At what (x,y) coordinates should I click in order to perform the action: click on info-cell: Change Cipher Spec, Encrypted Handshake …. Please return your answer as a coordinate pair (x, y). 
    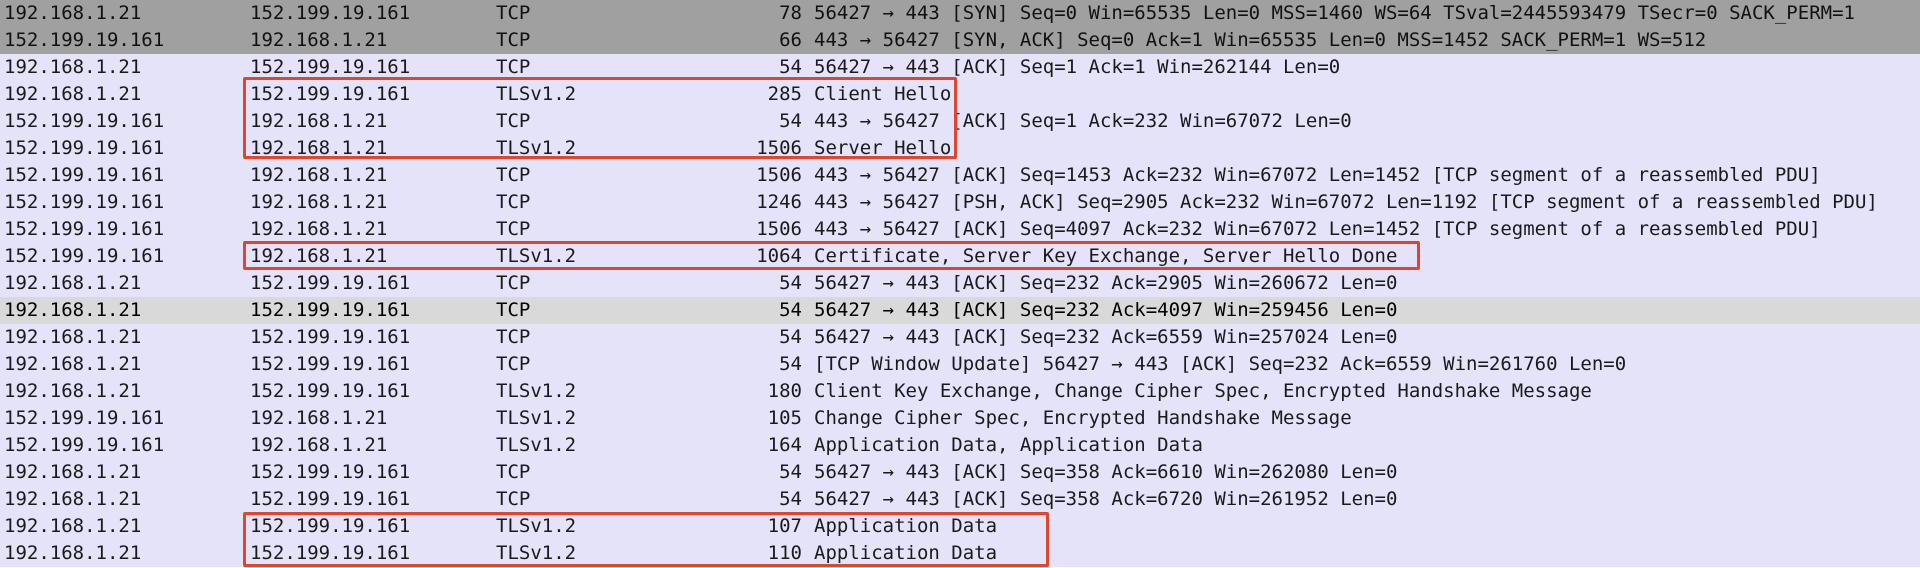
    Looking at the image, I should click on (1083, 418).